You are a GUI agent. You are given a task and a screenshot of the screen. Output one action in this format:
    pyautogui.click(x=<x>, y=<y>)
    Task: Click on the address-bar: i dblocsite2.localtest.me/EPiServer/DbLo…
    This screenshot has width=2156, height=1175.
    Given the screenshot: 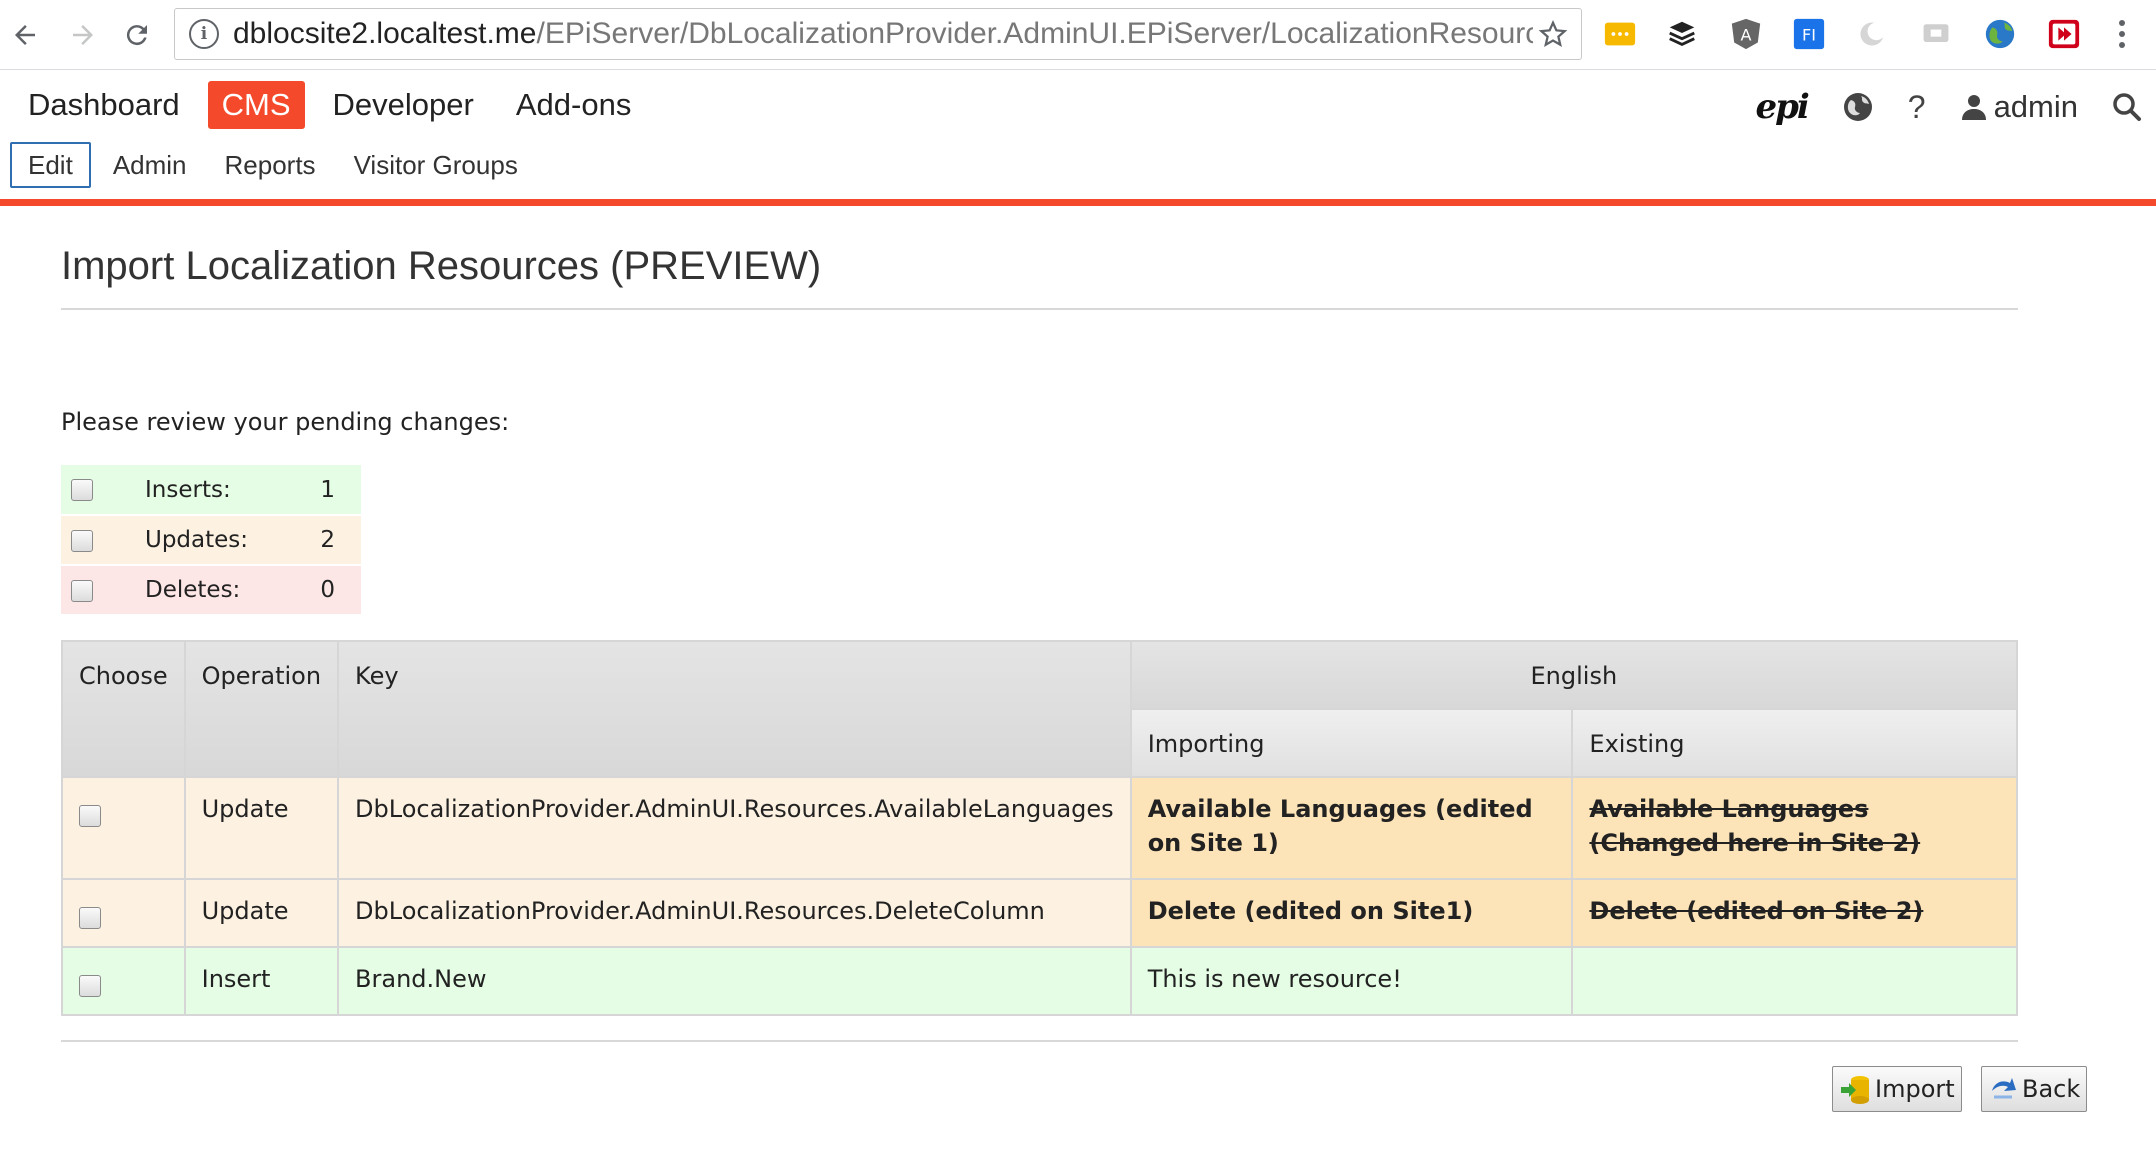 What is the action you would take?
    pyautogui.click(x=878, y=34)
    